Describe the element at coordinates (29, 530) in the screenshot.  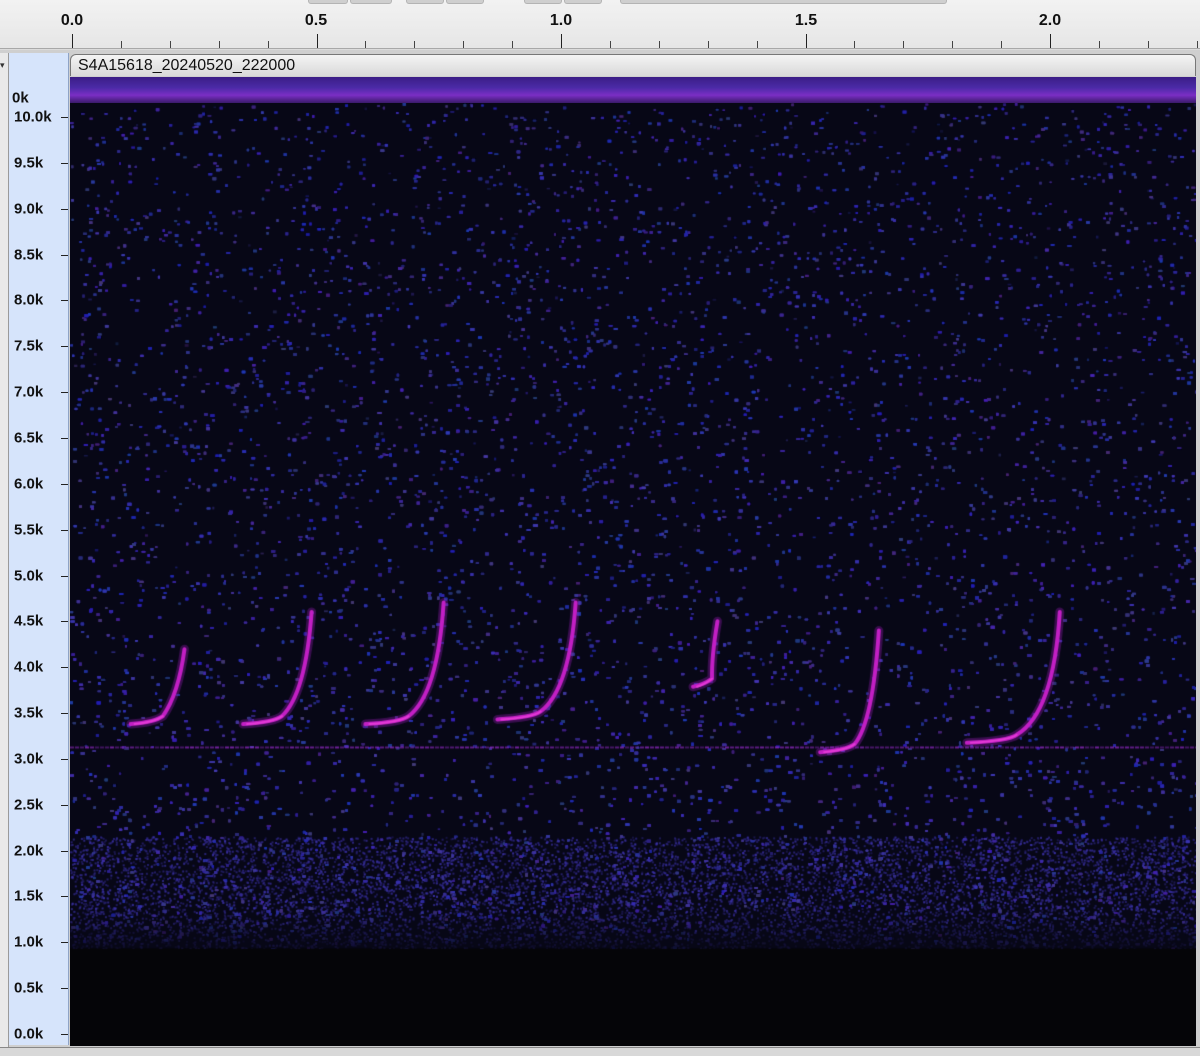
I see `freq-label: 5.5k` at that location.